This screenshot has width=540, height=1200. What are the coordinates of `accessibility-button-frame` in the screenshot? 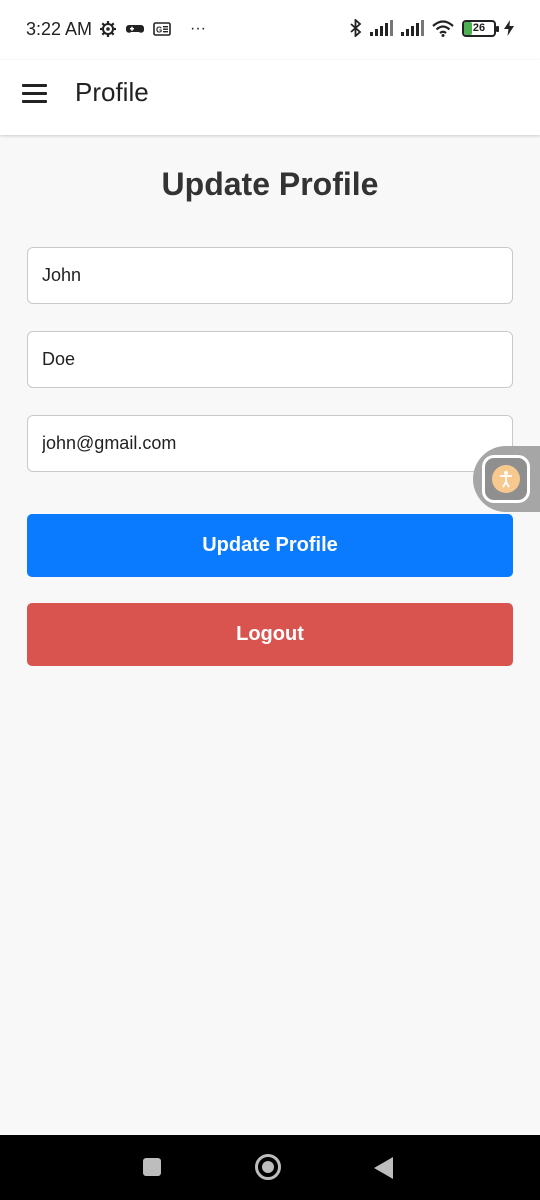 It's located at (506, 479).